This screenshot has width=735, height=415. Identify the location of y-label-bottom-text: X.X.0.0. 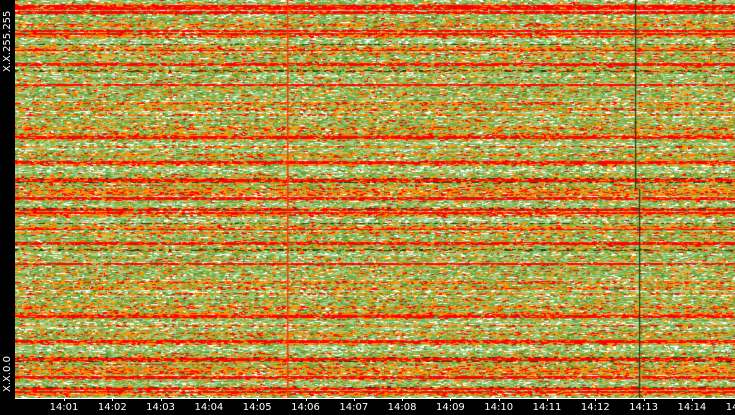
(7, 374).